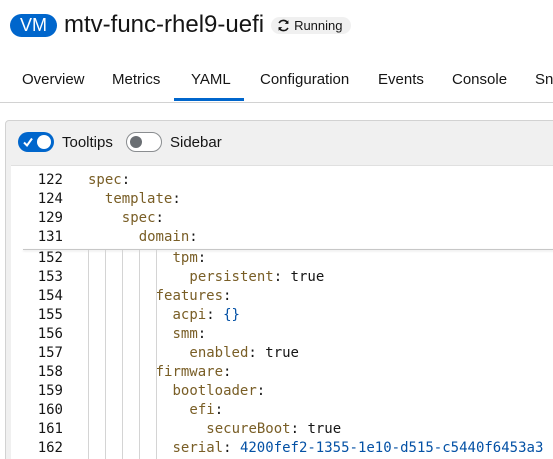 The image size is (553, 459). What do you see at coordinates (28, 142) in the screenshot?
I see `check-icon` at bounding box center [28, 142].